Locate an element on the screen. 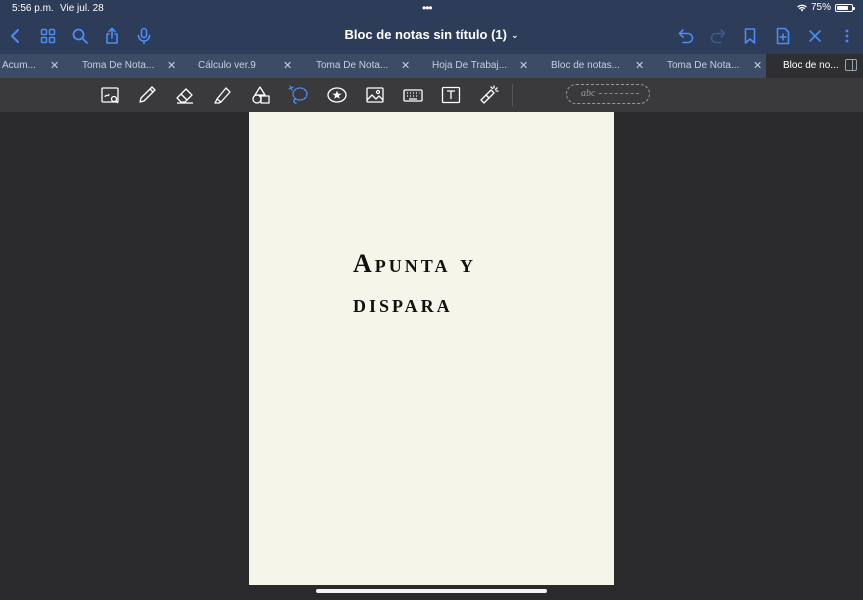 The height and width of the screenshot is (600, 863). battery-fill is located at coordinates (842, 7).